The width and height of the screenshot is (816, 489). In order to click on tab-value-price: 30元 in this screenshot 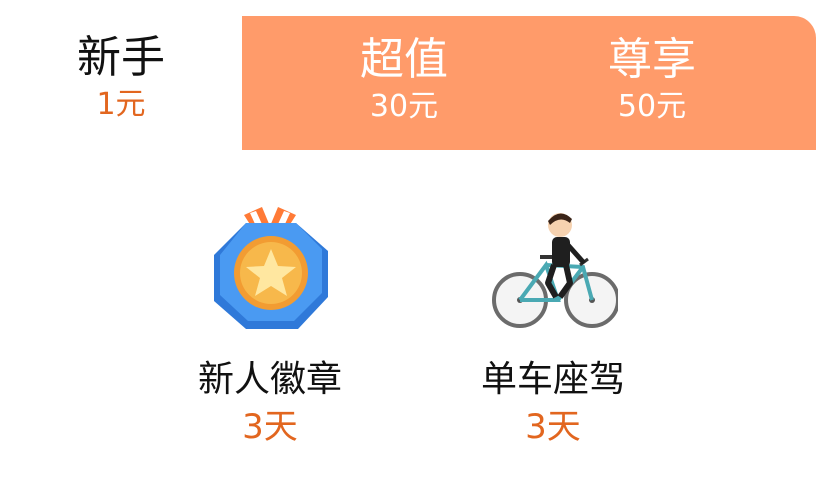, I will do `click(404, 106)`.